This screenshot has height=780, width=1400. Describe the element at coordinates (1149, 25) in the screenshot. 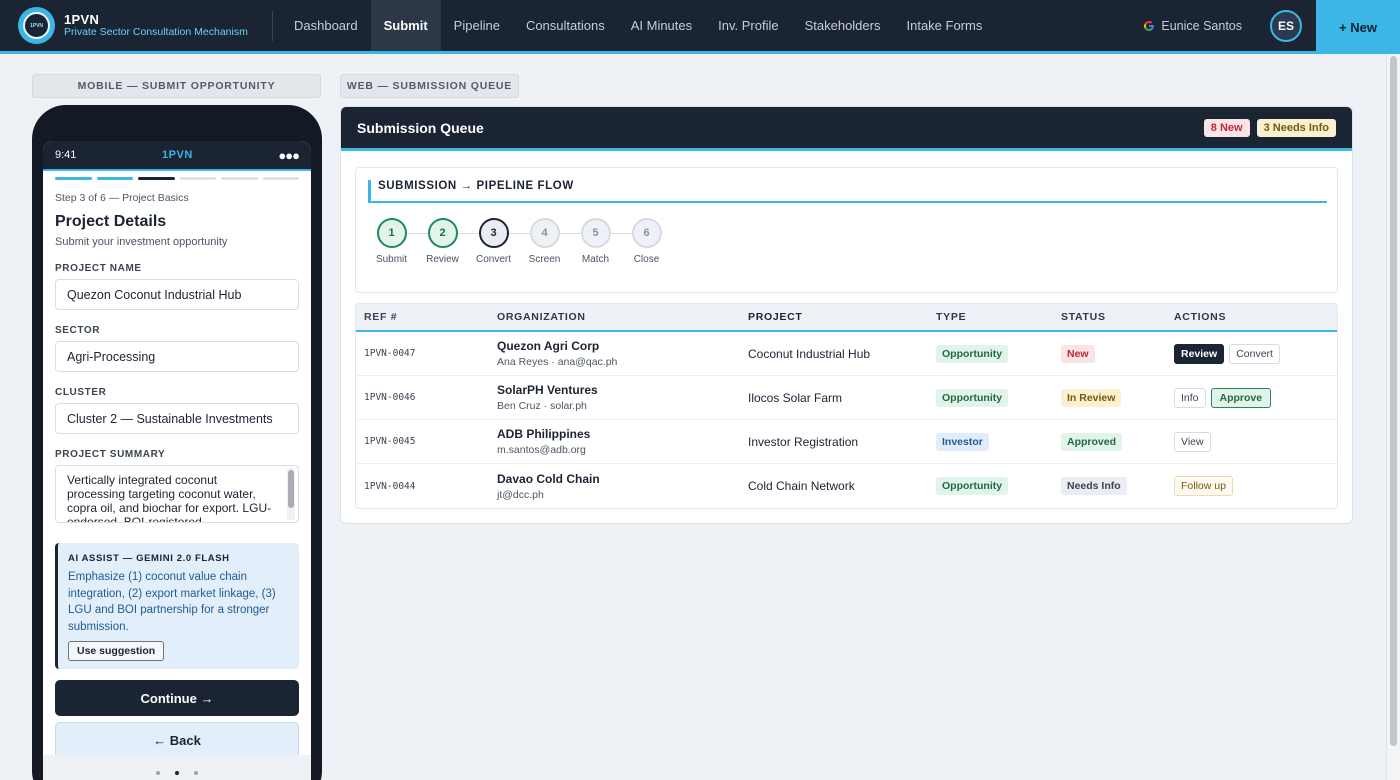

I see `google-icon` at that location.